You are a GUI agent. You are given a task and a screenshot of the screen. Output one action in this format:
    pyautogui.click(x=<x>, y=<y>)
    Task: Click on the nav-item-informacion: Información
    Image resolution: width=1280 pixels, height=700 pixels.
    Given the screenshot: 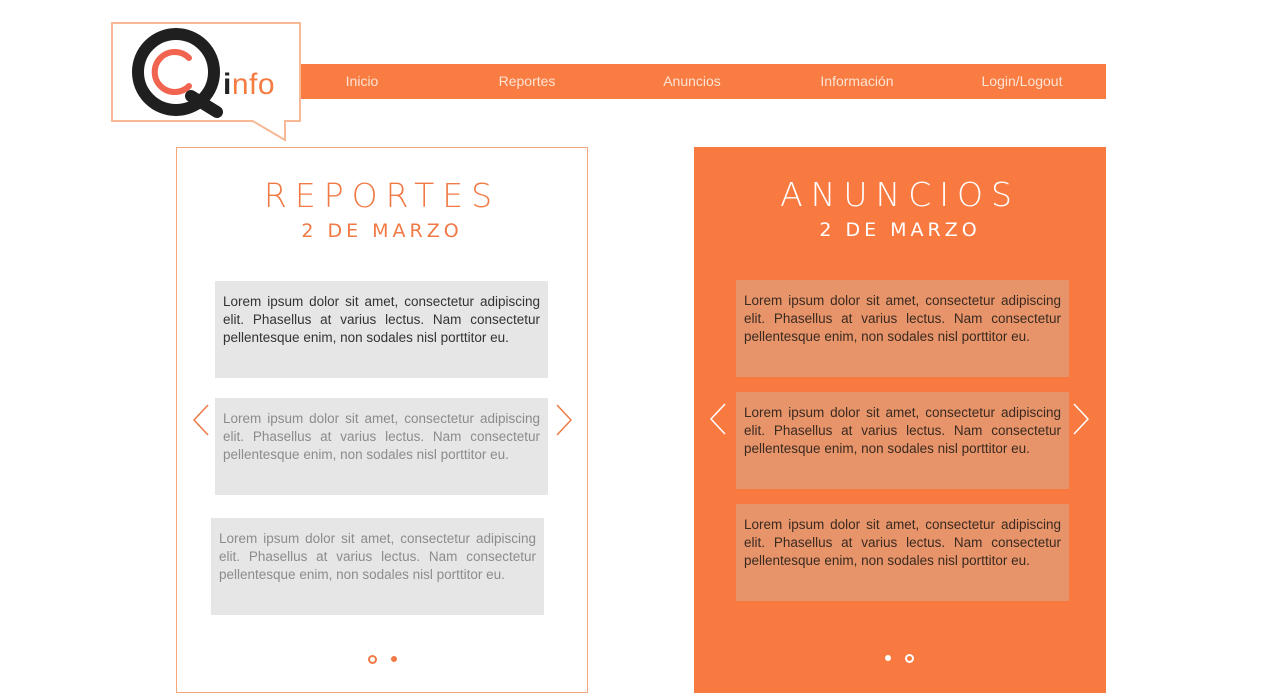 What is the action you would take?
    pyautogui.click(x=857, y=81)
    